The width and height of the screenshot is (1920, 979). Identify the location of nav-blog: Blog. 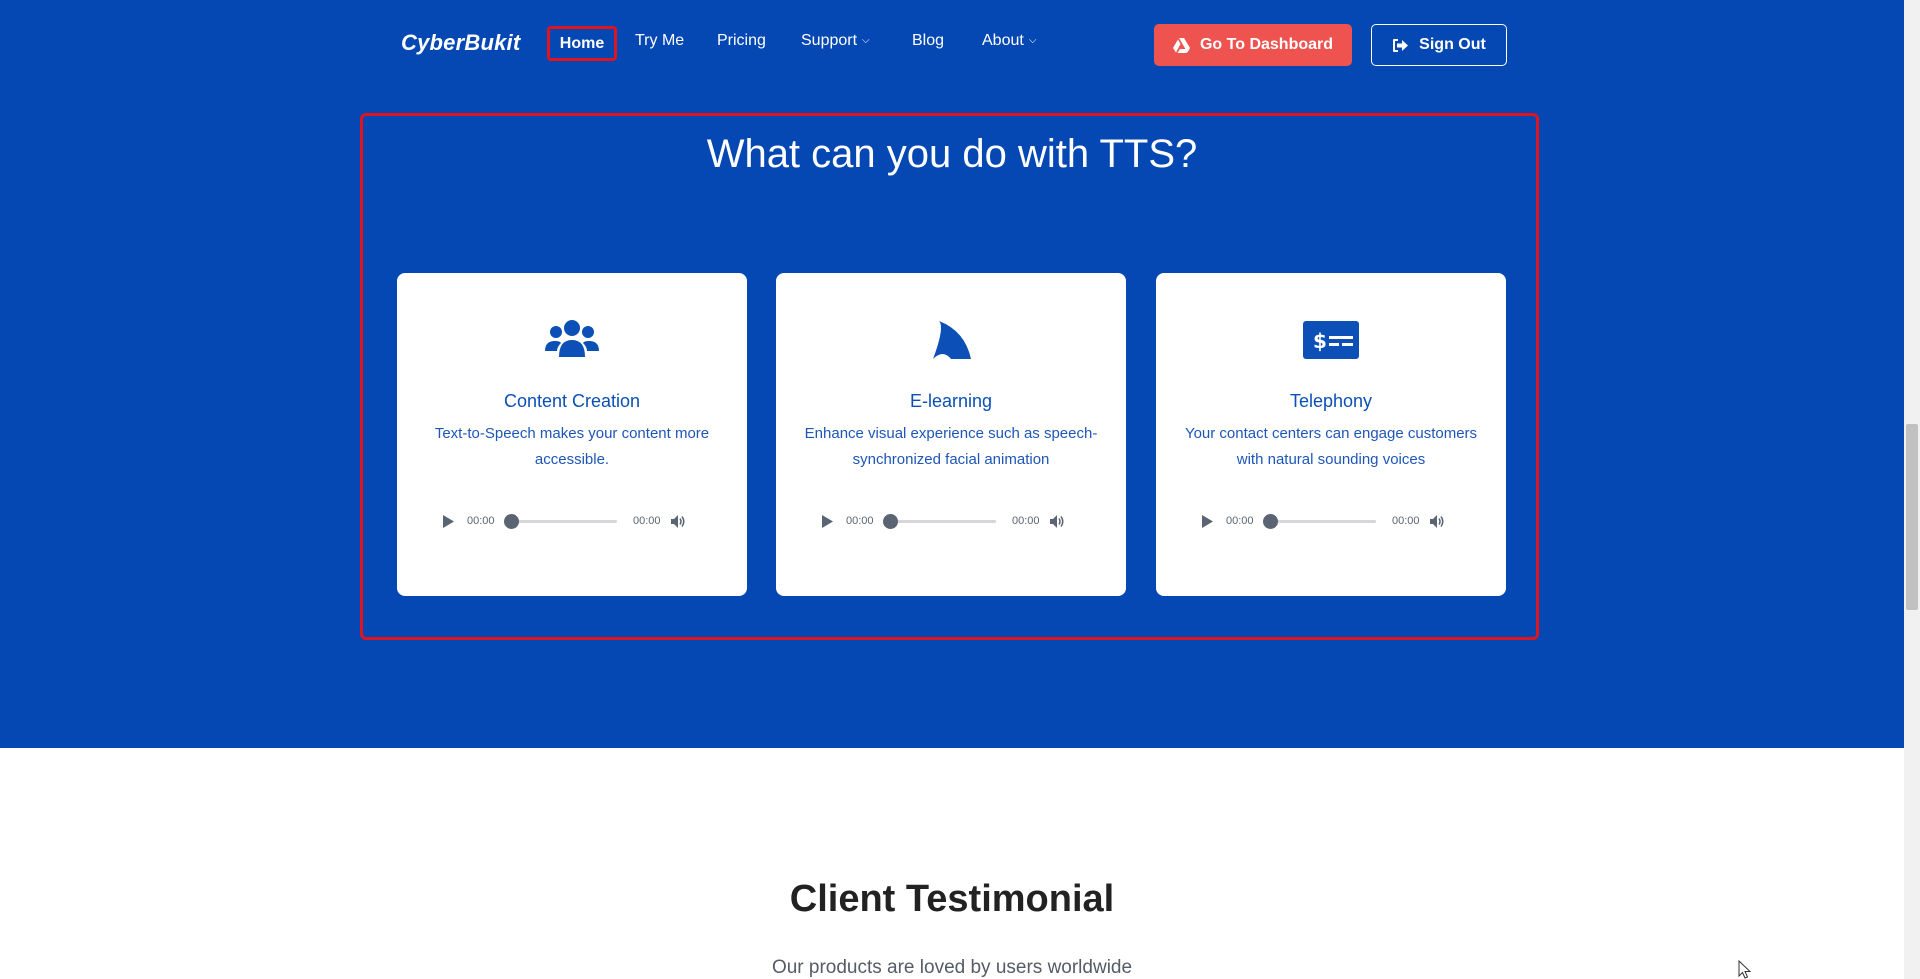
(928, 41).